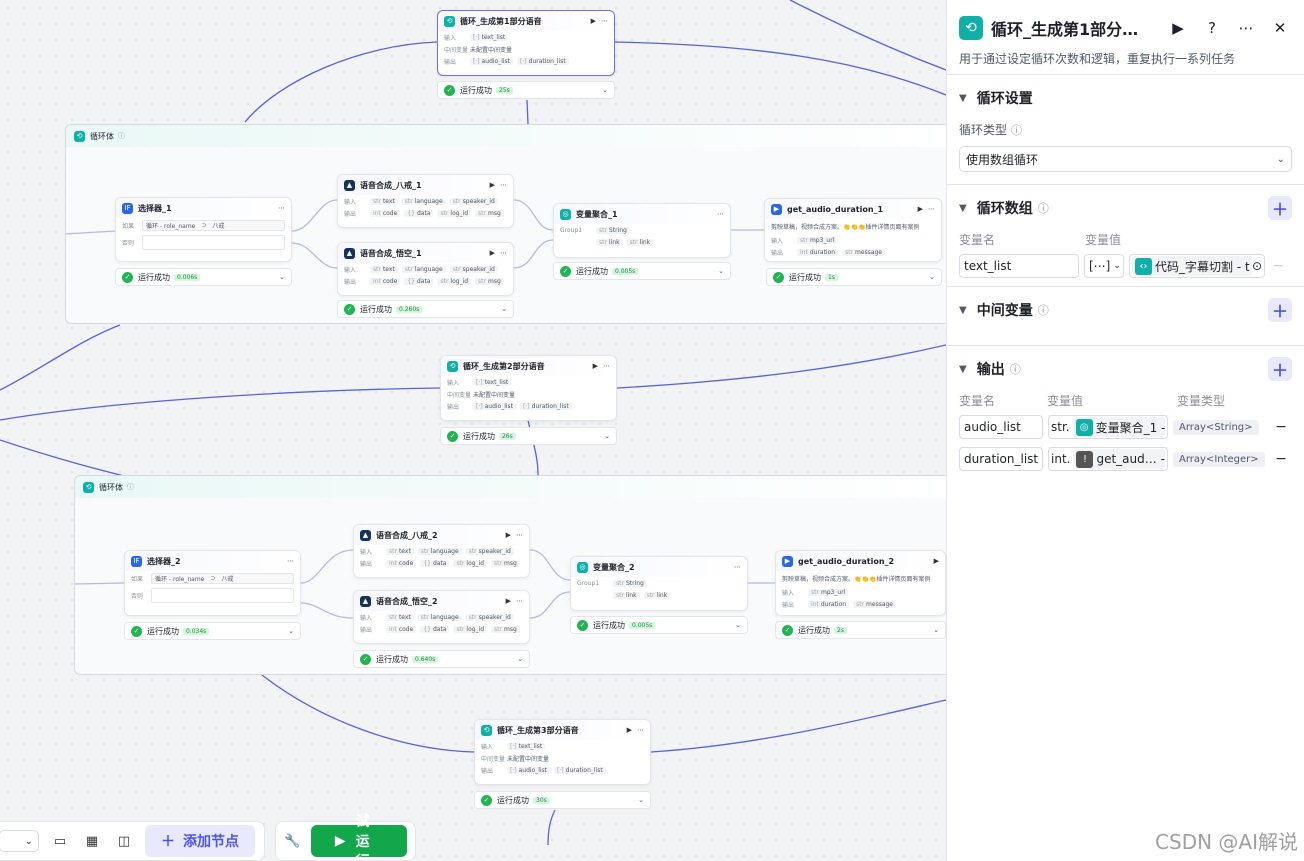 The width and height of the screenshot is (1304, 861). What do you see at coordinates (164, 561) in the screenshot?
I see `node-title: 选择器_2` at bounding box center [164, 561].